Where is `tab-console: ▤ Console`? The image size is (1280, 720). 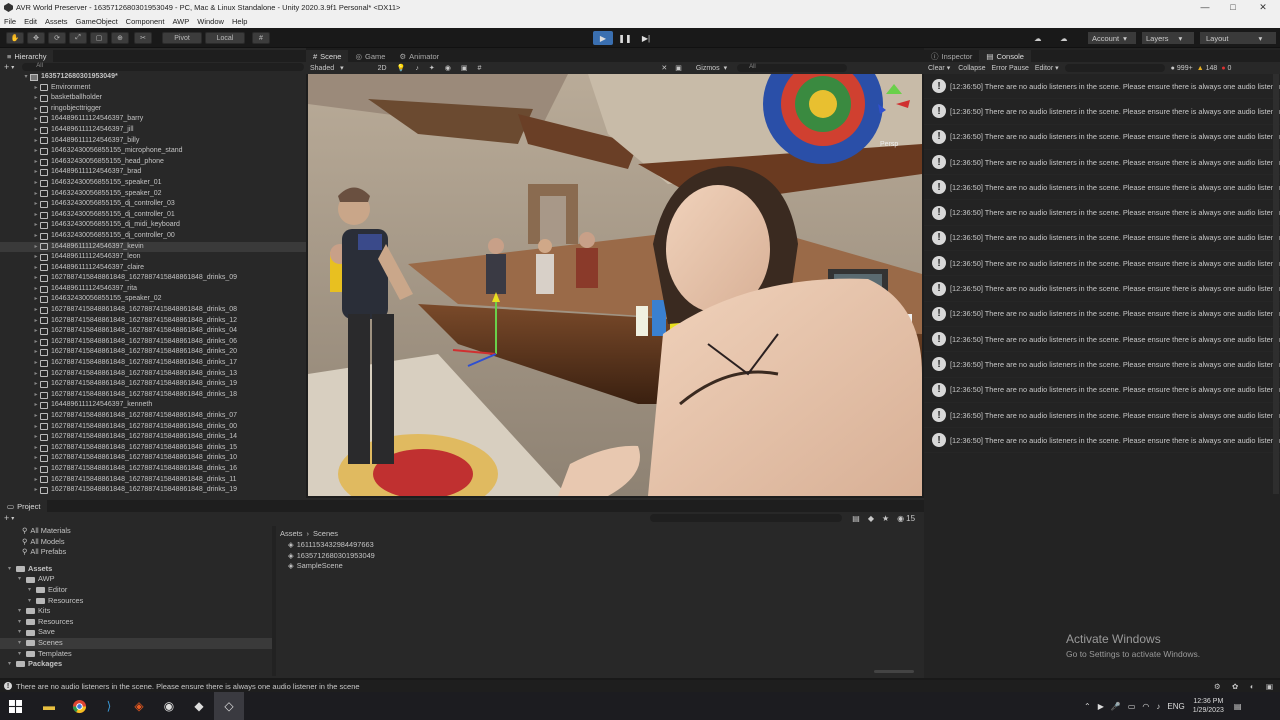
tab-console: ▤ Console is located at coordinates (1005, 56).